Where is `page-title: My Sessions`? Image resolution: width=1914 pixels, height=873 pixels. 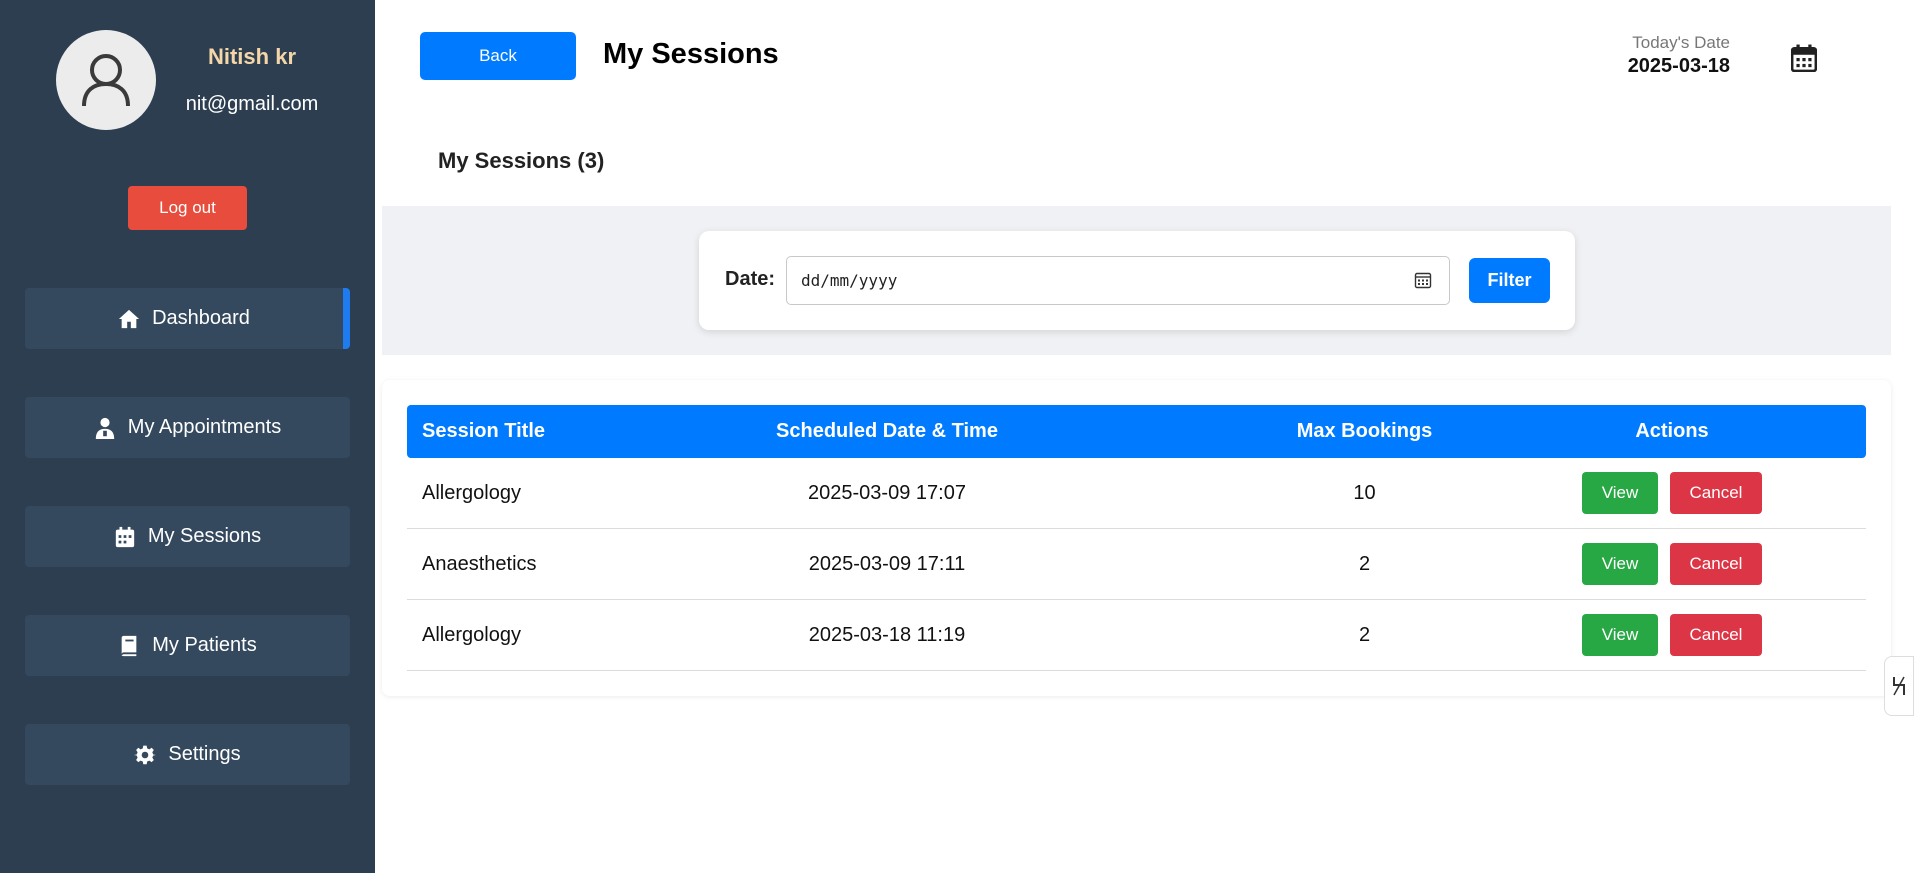
page-title: My Sessions is located at coordinates (691, 54).